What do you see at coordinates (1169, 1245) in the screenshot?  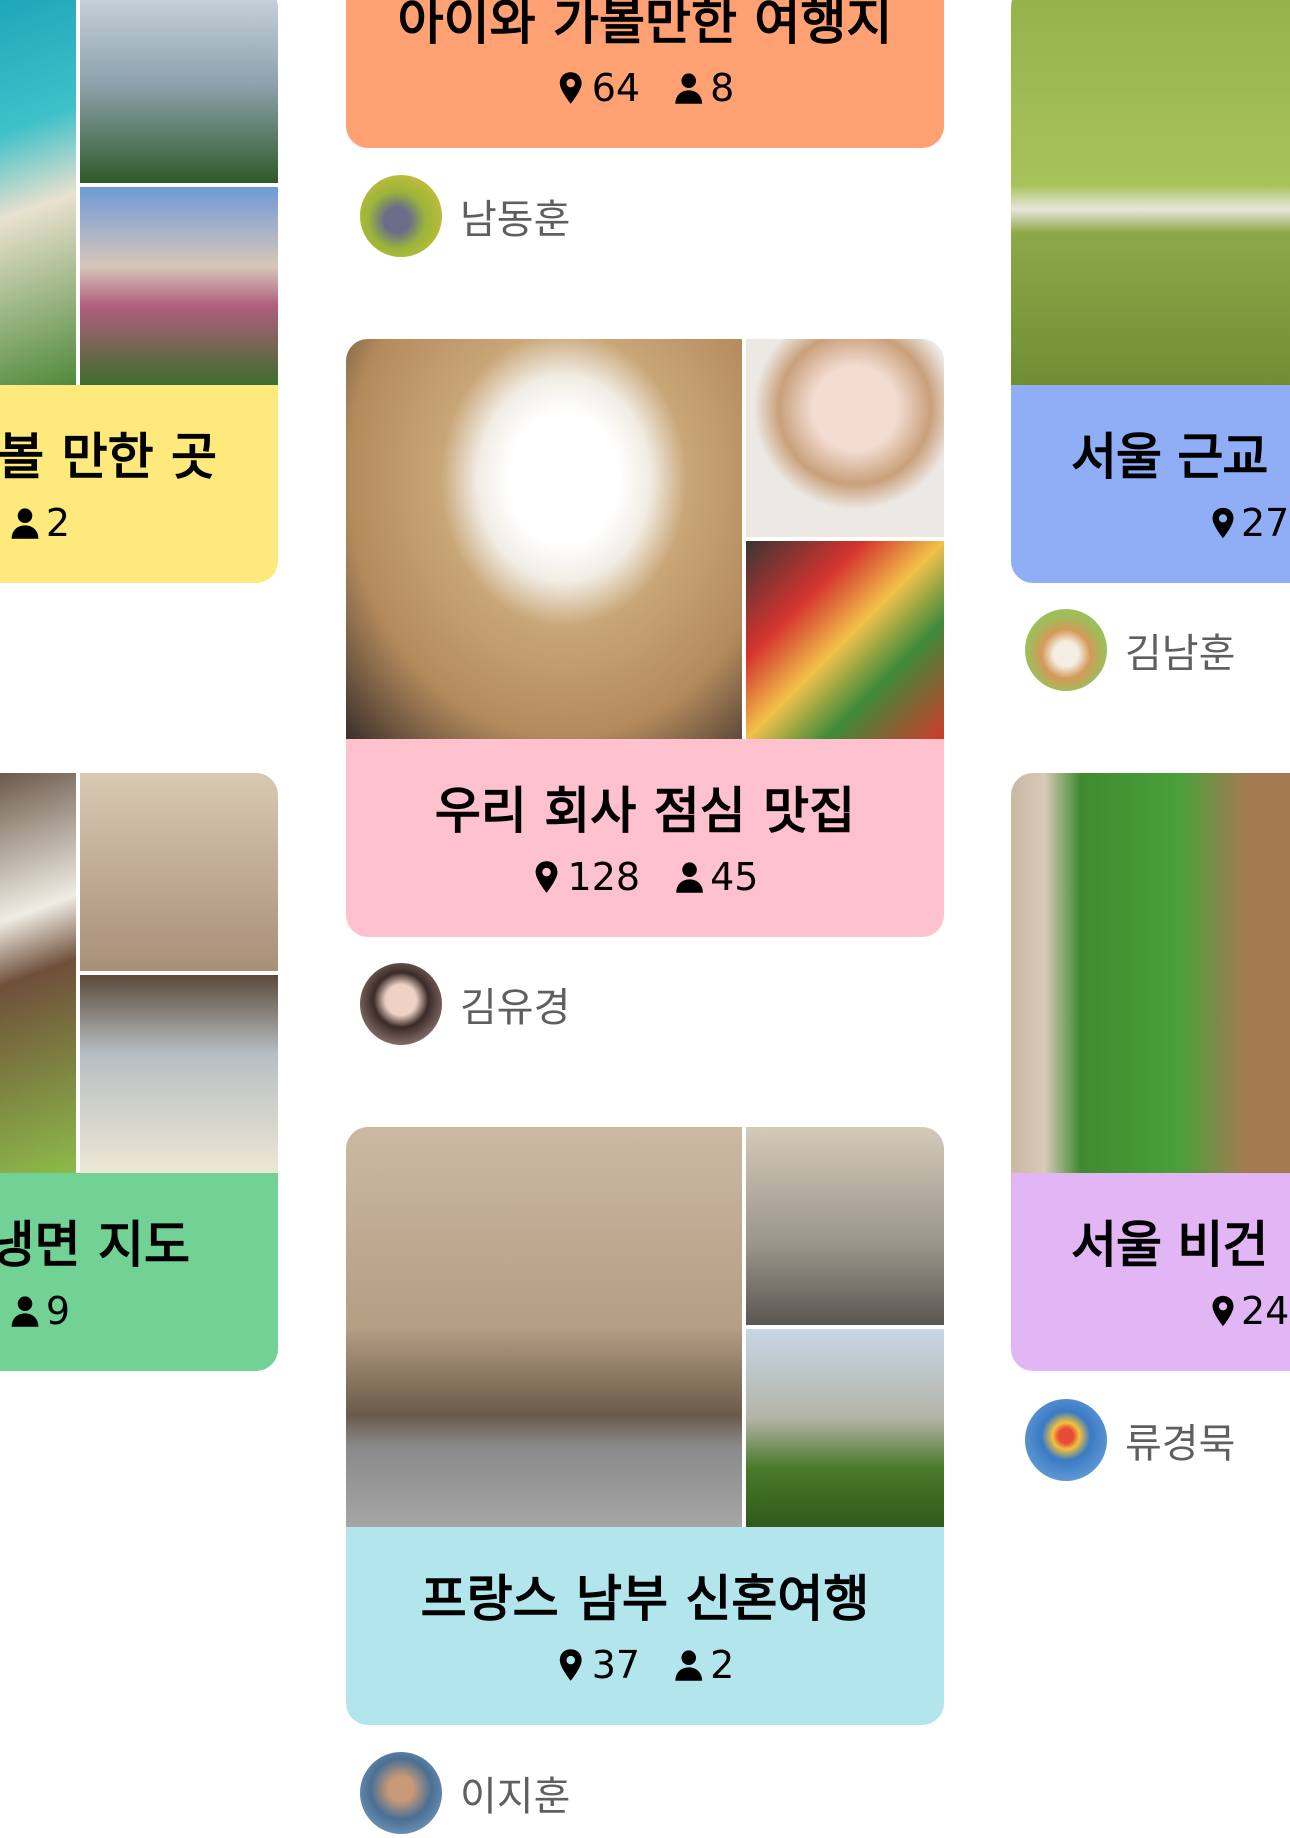 I see `card-title: 서울 비건` at bounding box center [1169, 1245].